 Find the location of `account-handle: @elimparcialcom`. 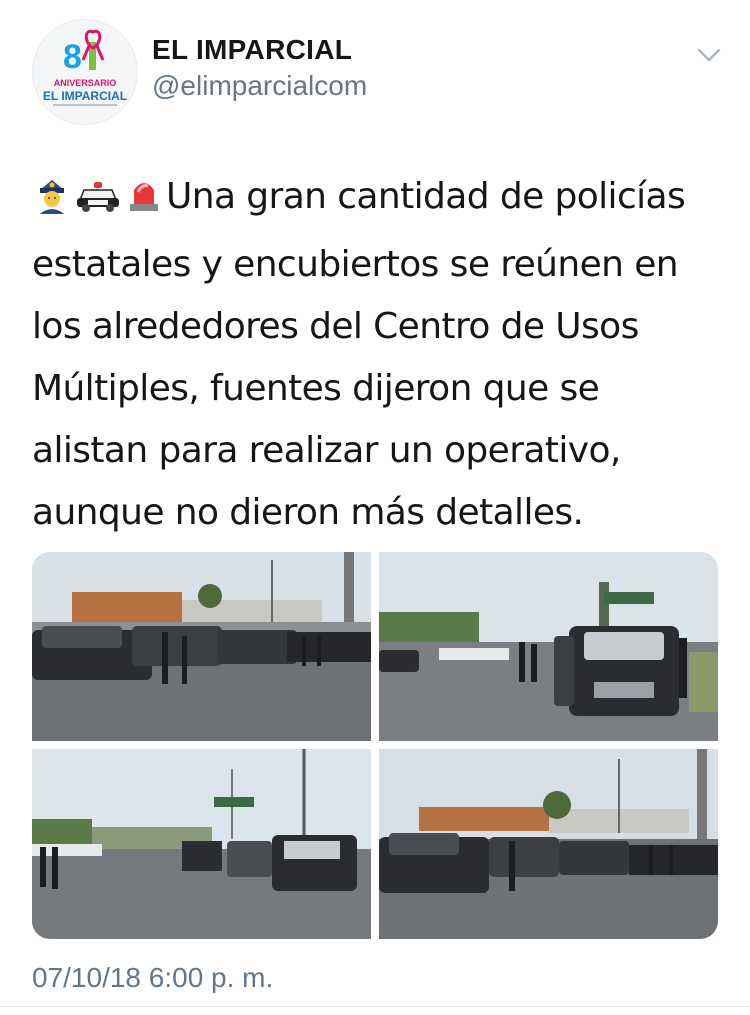

account-handle: @elimparcialcom is located at coordinates (259, 86).